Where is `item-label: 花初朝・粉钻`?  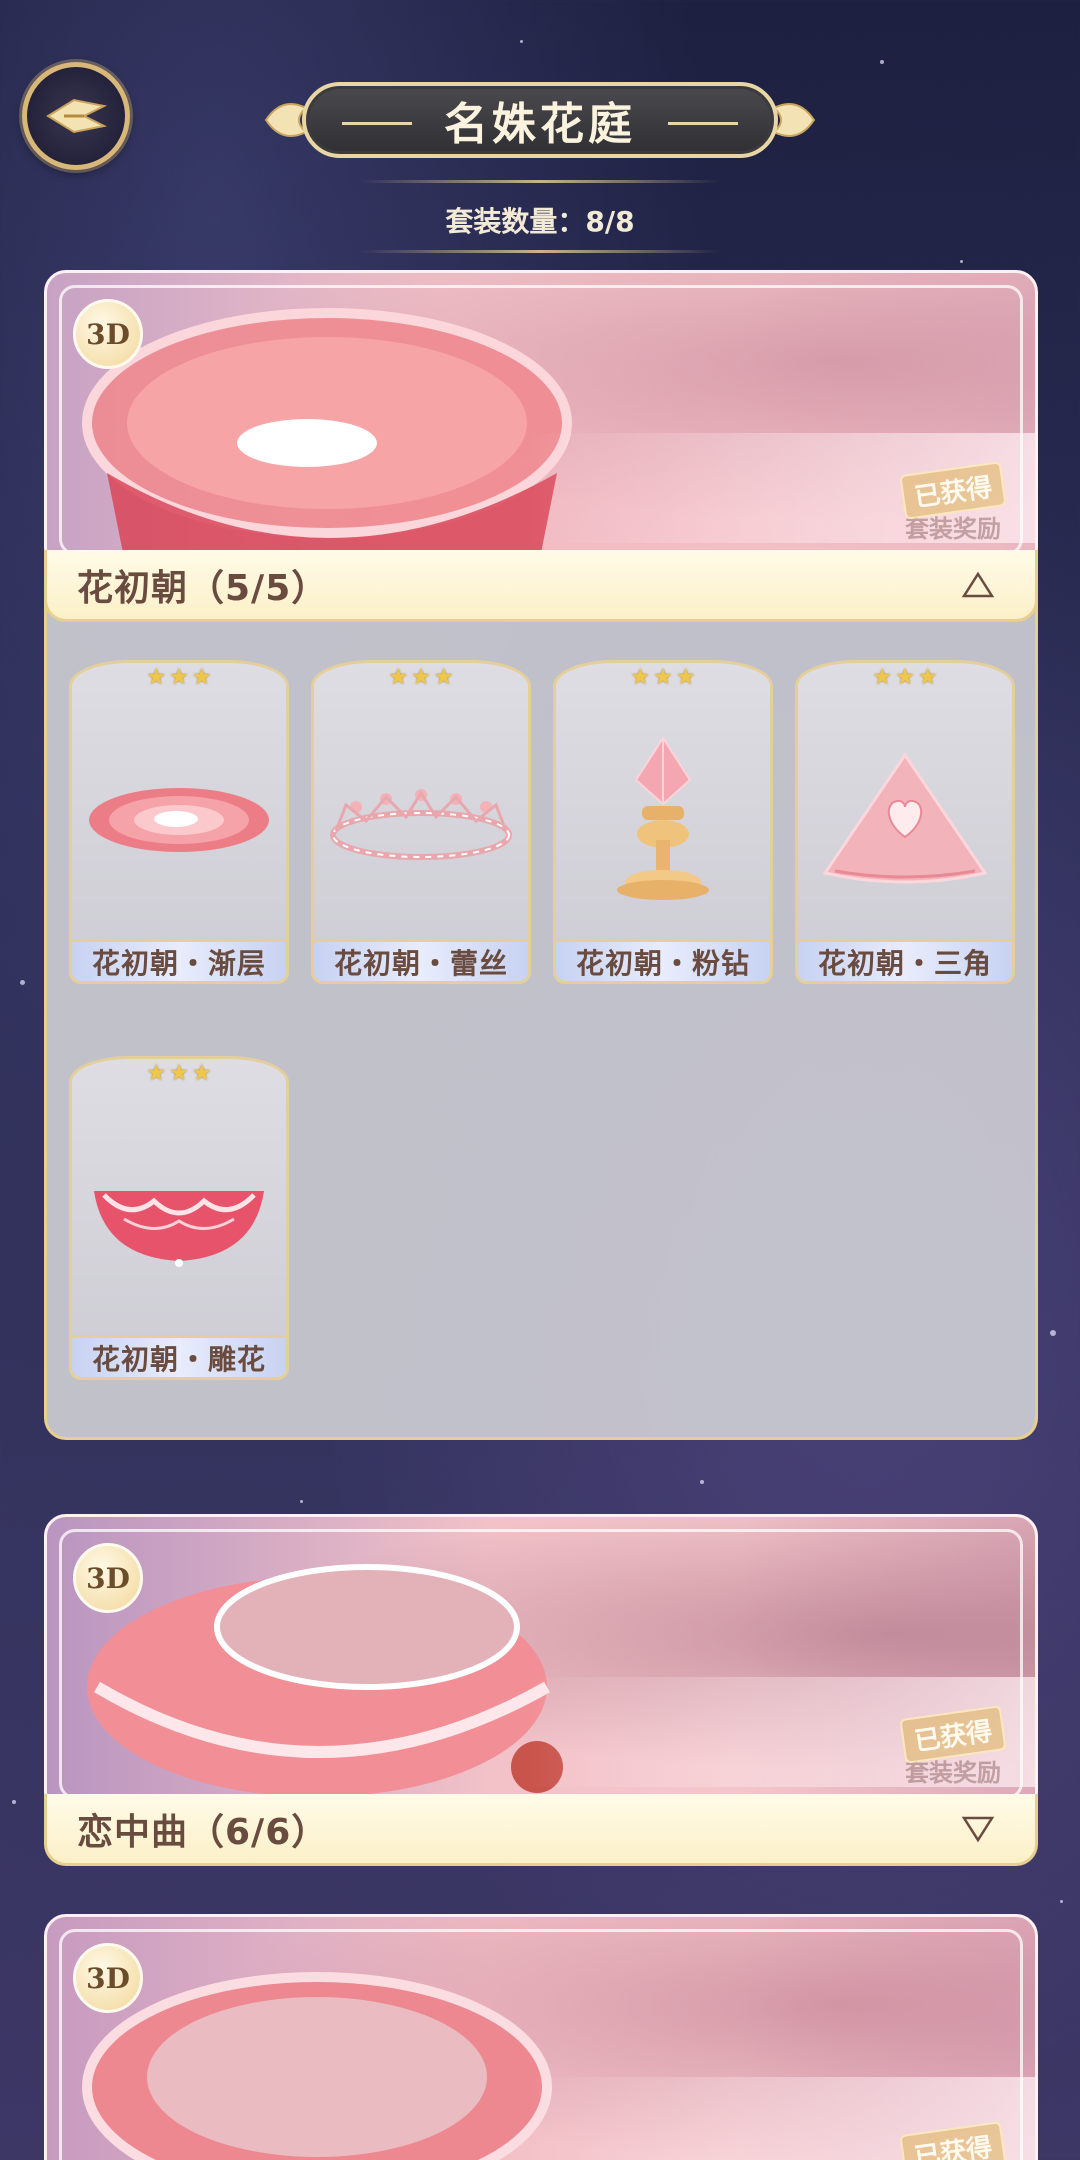
item-label: 花初朝・粉钻 is located at coordinates (663, 962).